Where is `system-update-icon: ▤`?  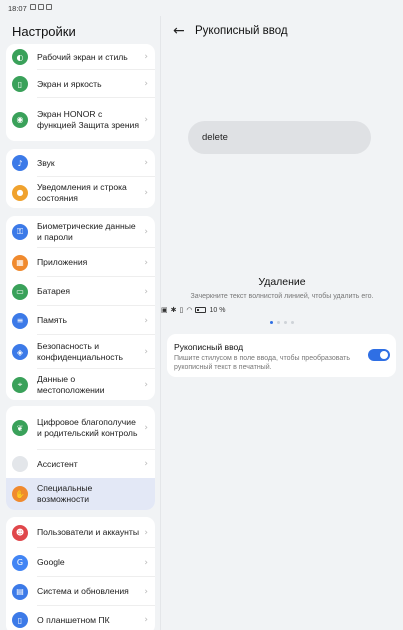 system-update-icon: ▤ is located at coordinates (20, 591).